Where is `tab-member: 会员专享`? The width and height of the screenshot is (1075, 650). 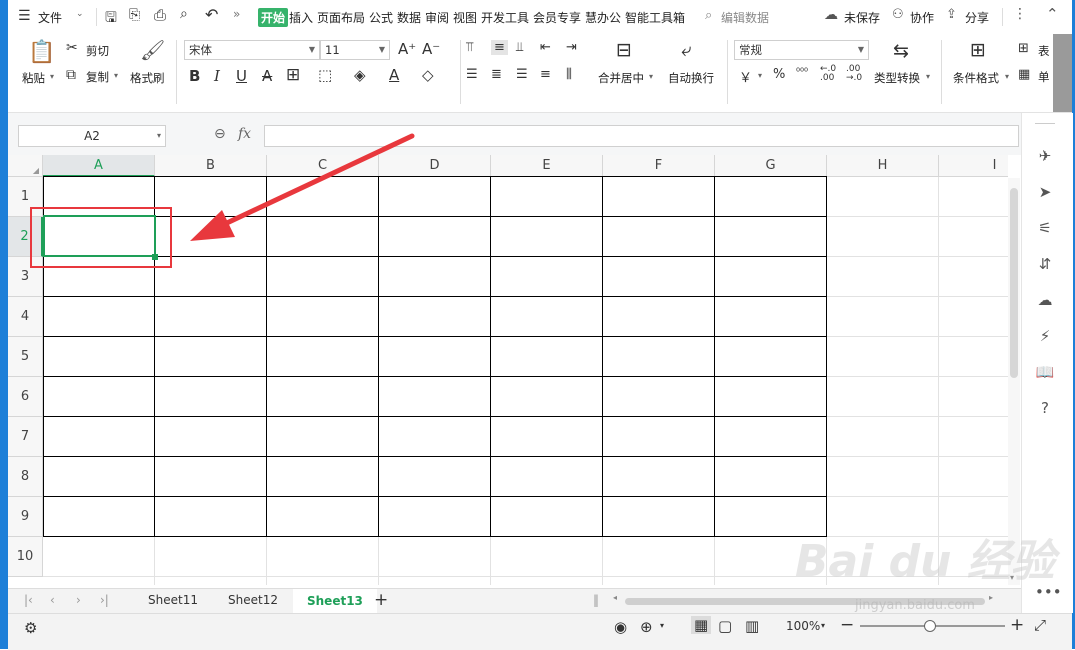 tab-member: 会员专享 is located at coordinates (557, 17).